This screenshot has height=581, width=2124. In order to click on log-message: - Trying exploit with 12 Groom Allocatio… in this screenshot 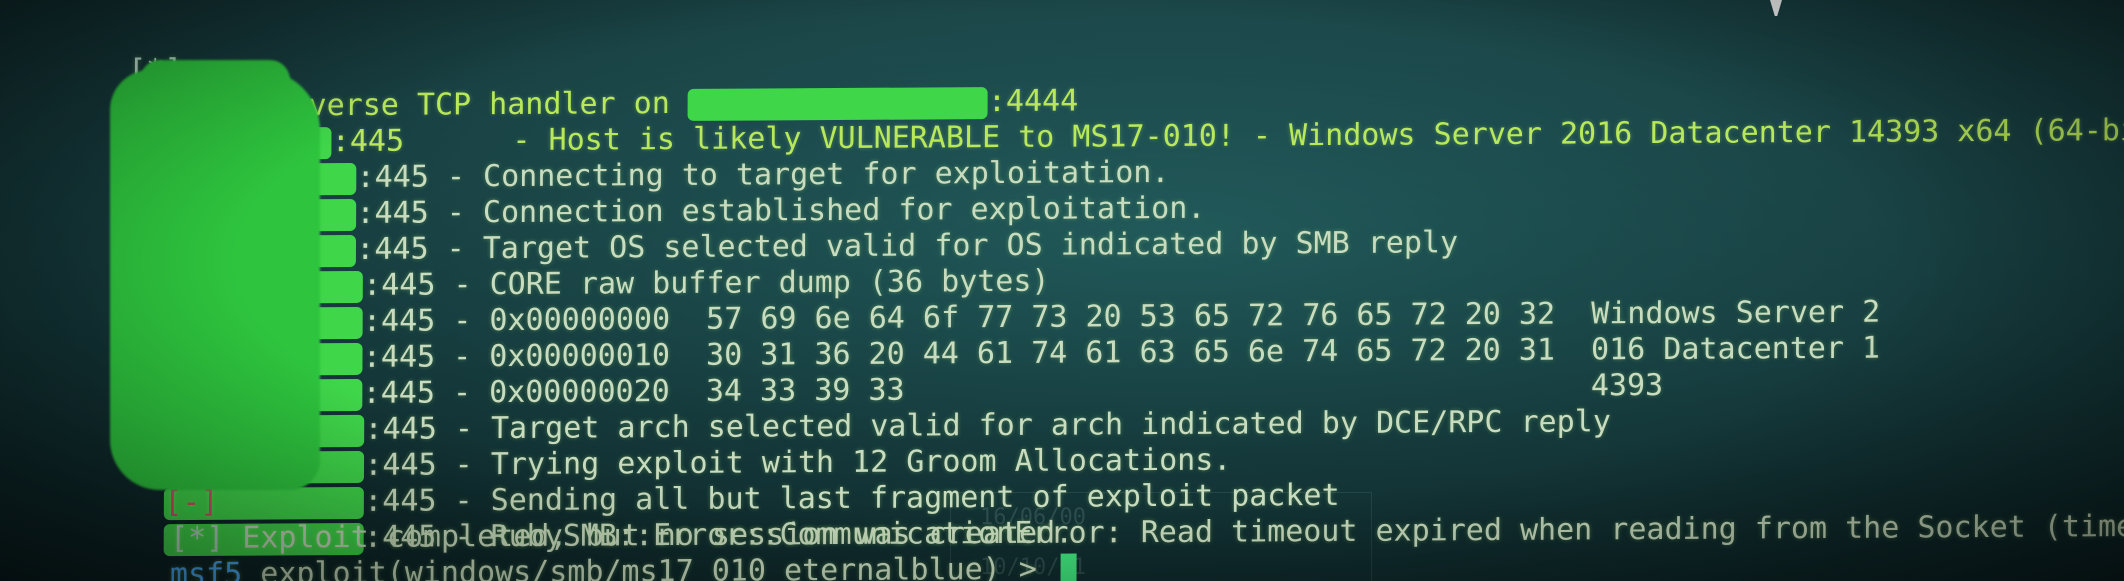, I will do `click(834, 462)`.